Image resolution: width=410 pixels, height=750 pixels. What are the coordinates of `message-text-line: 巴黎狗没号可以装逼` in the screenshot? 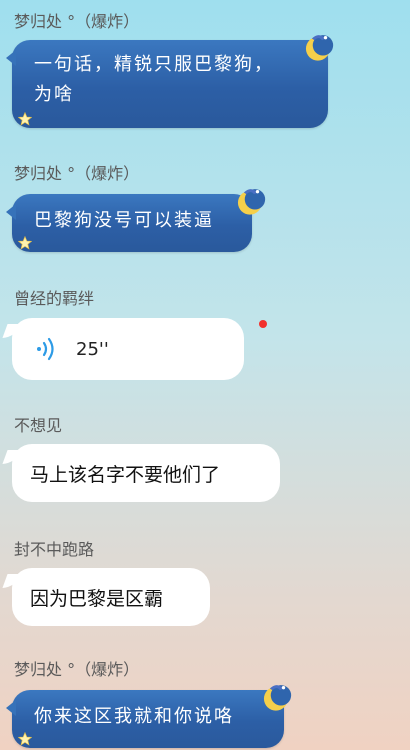 It's located at (124, 220).